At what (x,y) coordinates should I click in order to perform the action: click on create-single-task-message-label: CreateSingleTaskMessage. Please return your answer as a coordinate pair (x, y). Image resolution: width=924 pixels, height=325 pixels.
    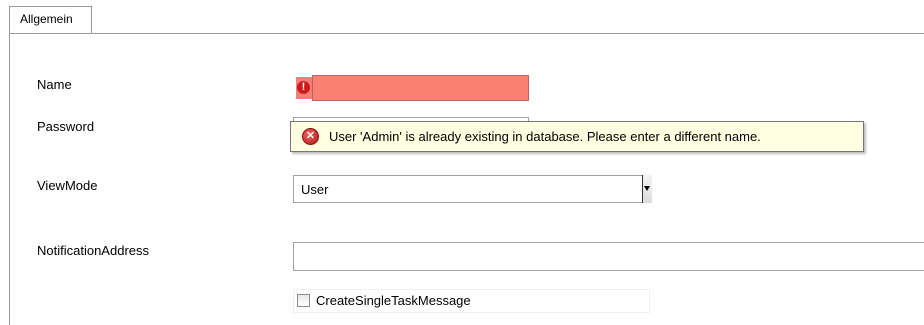
    Looking at the image, I should click on (393, 300).